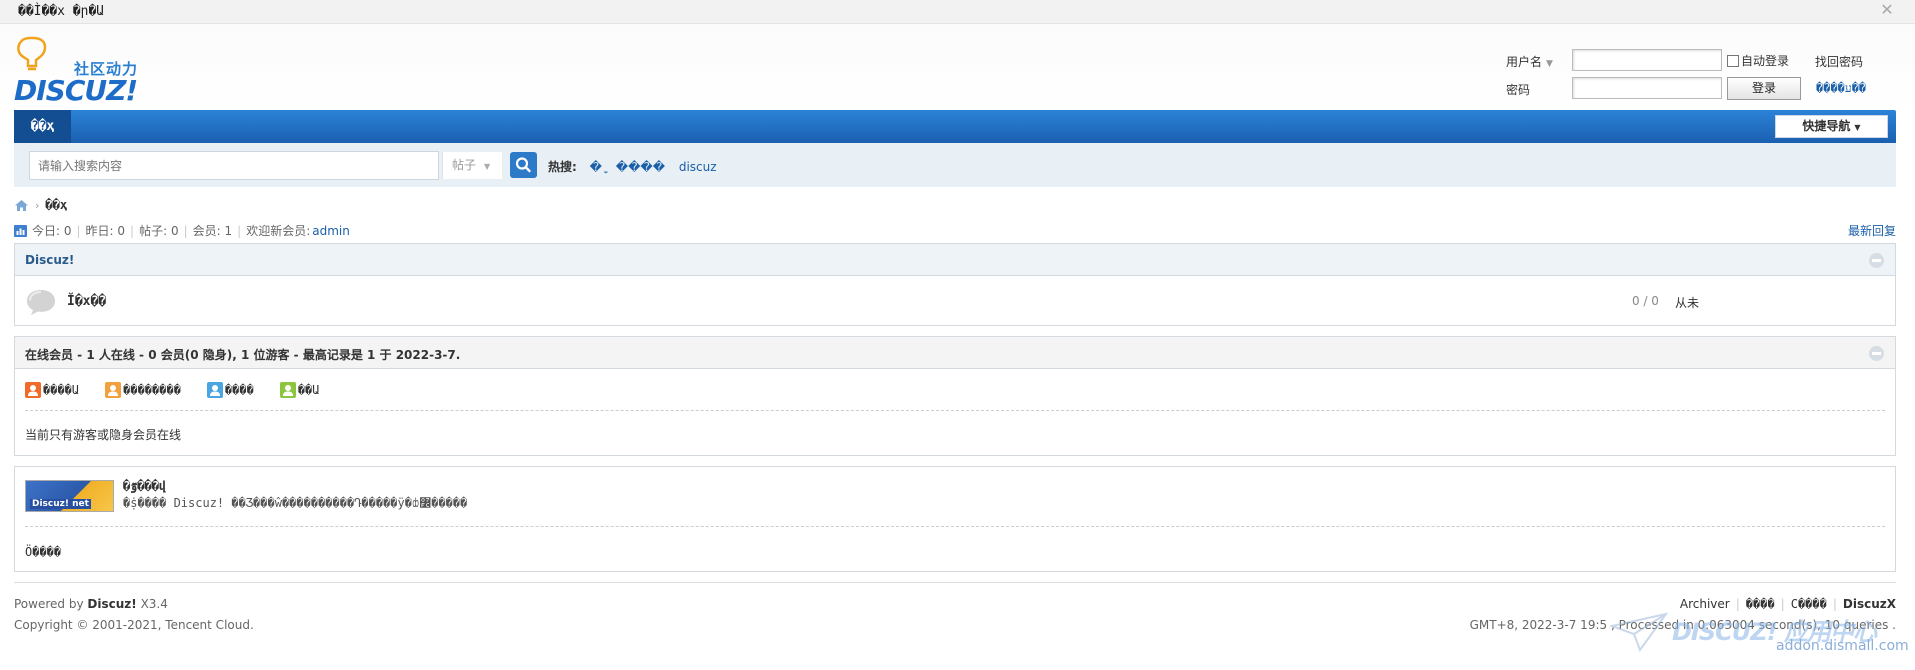 The width and height of the screenshot is (1915, 670). What do you see at coordinates (60, 504) in the screenshot?
I see `banner-label: Discuz! net` at bounding box center [60, 504].